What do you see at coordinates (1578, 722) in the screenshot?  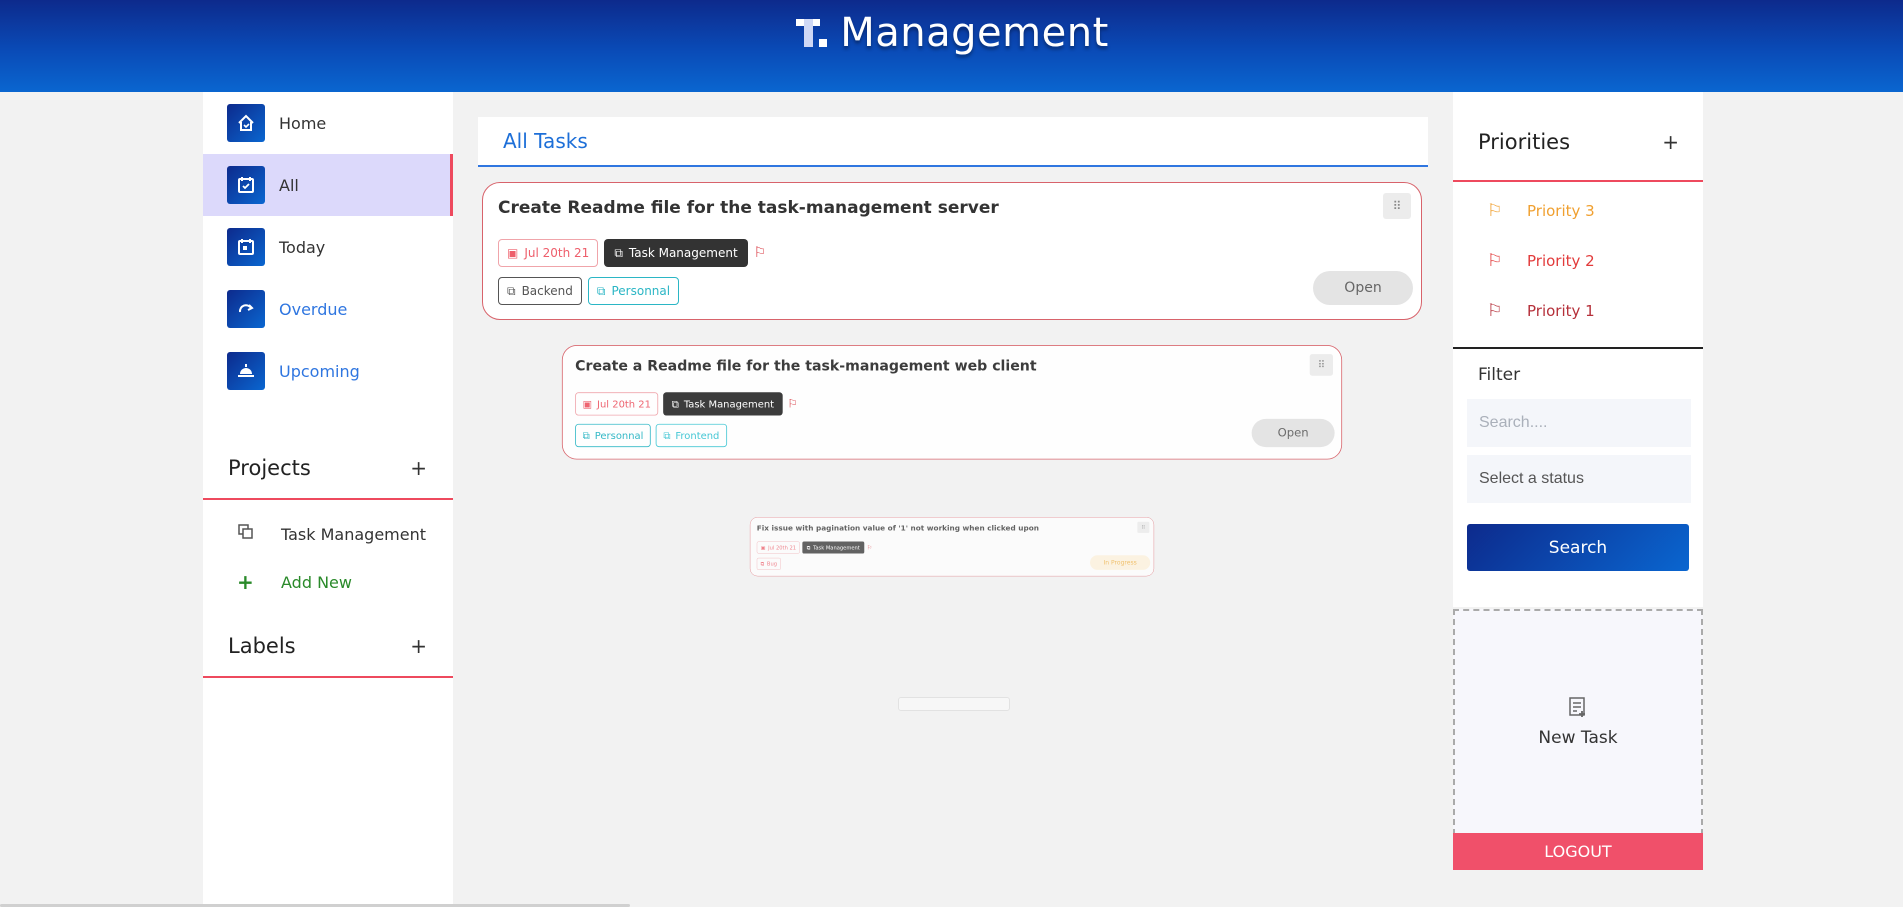 I see `new-task-button: New Task` at bounding box center [1578, 722].